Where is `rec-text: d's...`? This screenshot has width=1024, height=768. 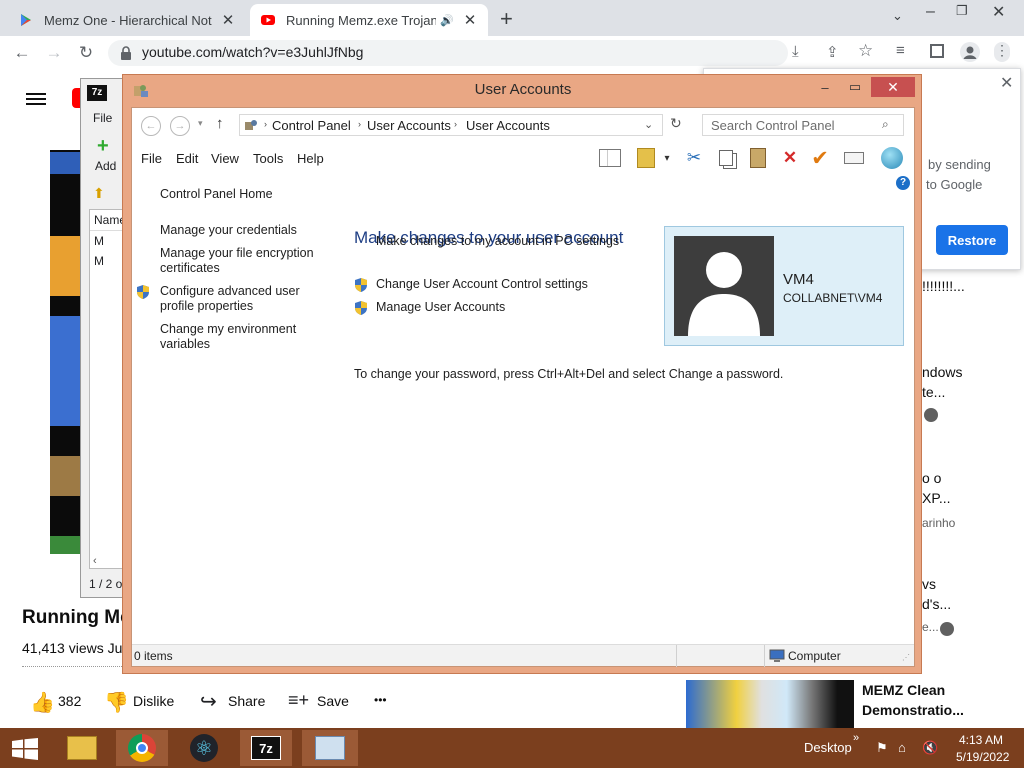 rec-text: d's... is located at coordinates (936, 604).